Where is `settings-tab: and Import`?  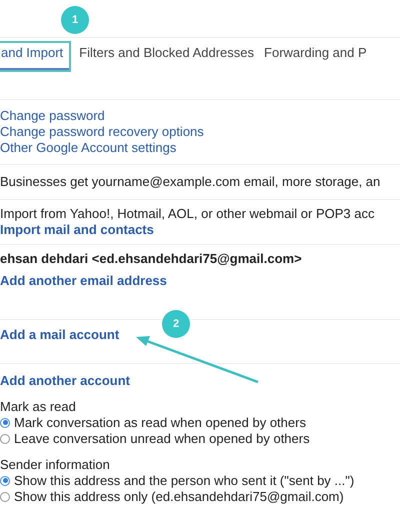 settings-tab: and Import is located at coordinates (35, 56).